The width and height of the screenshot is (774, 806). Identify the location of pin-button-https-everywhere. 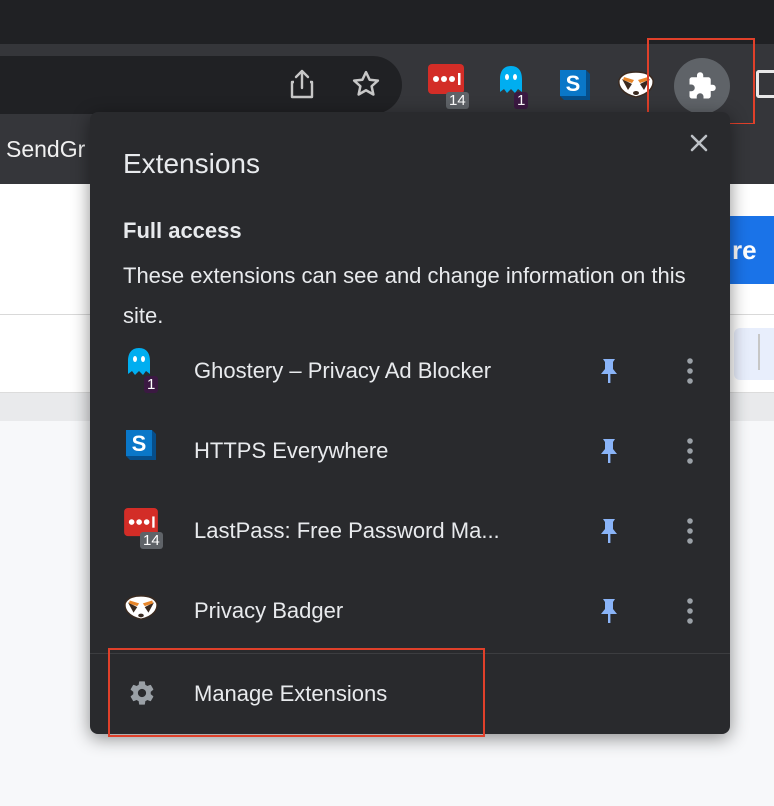
(609, 451).